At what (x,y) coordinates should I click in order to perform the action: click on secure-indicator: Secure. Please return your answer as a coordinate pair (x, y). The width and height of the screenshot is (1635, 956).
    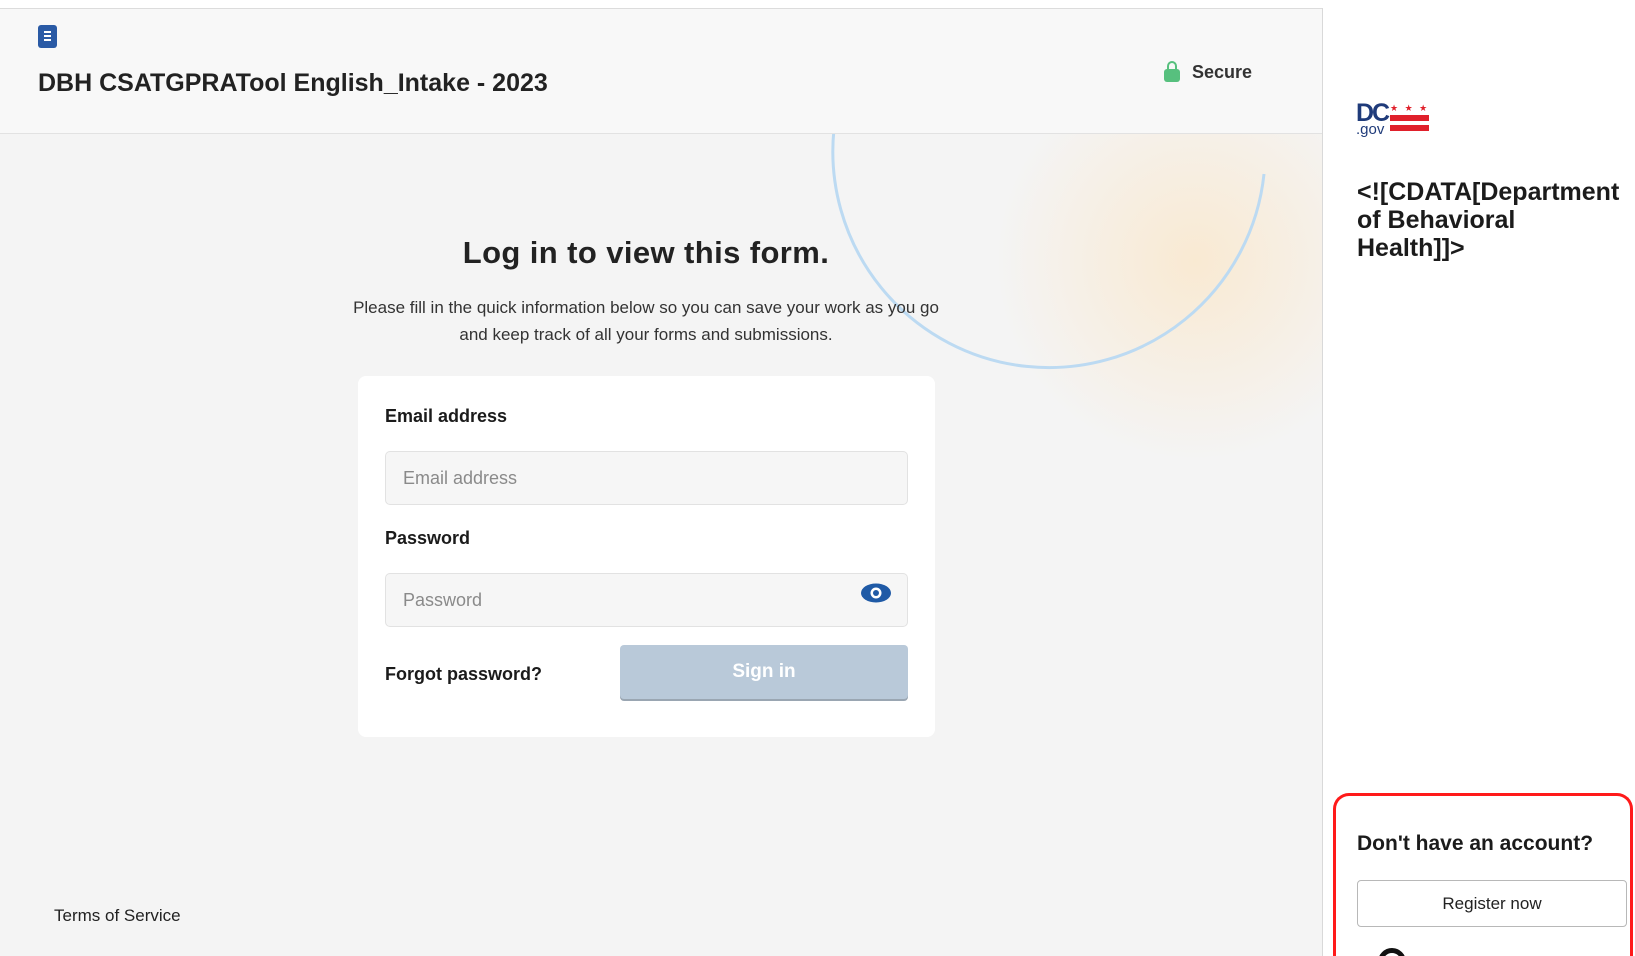
    Looking at the image, I should click on (1208, 72).